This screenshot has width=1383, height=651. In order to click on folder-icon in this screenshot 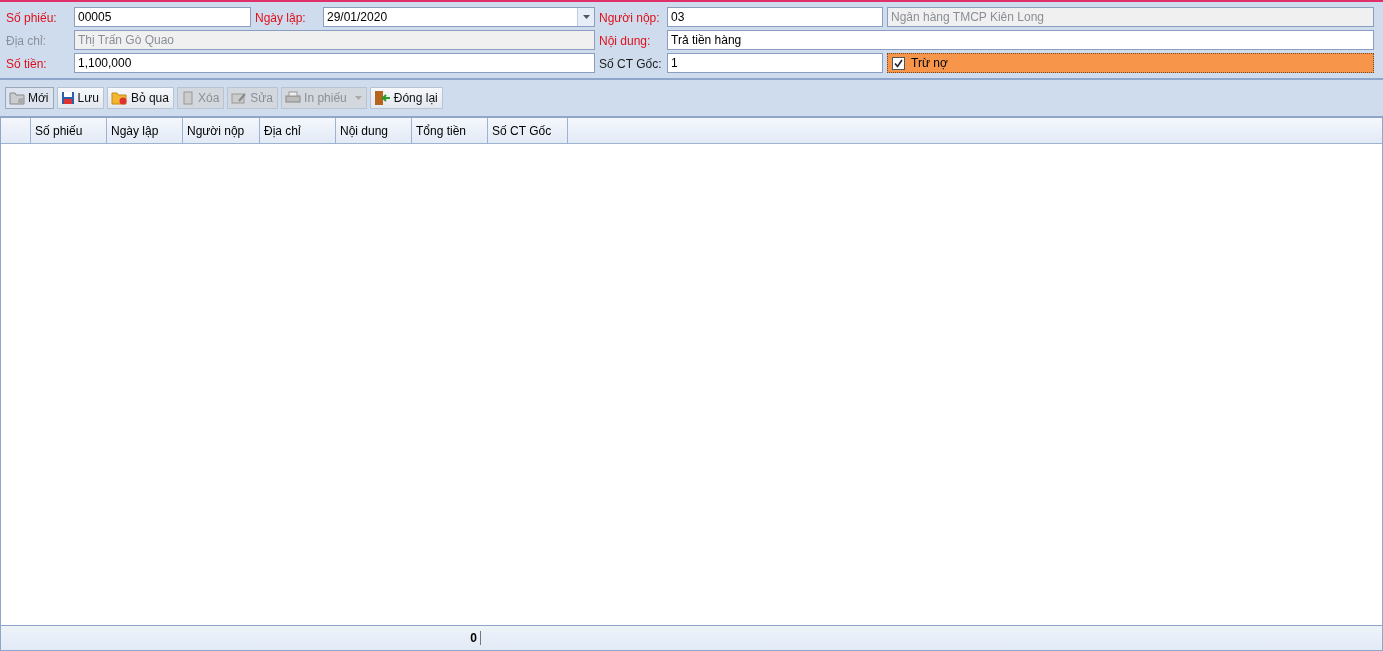, I will do `click(17, 98)`.